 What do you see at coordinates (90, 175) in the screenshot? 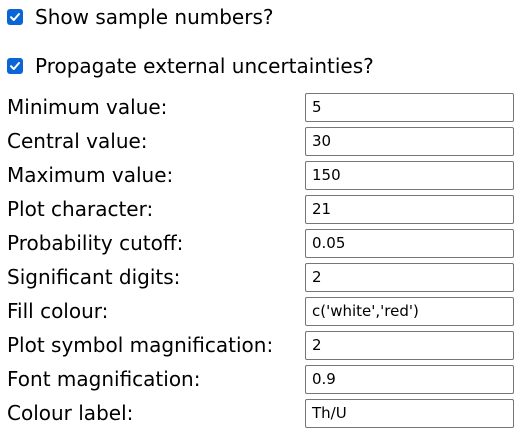
I see `maximum-value-label: Maximum value:` at bounding box center [90, 175].